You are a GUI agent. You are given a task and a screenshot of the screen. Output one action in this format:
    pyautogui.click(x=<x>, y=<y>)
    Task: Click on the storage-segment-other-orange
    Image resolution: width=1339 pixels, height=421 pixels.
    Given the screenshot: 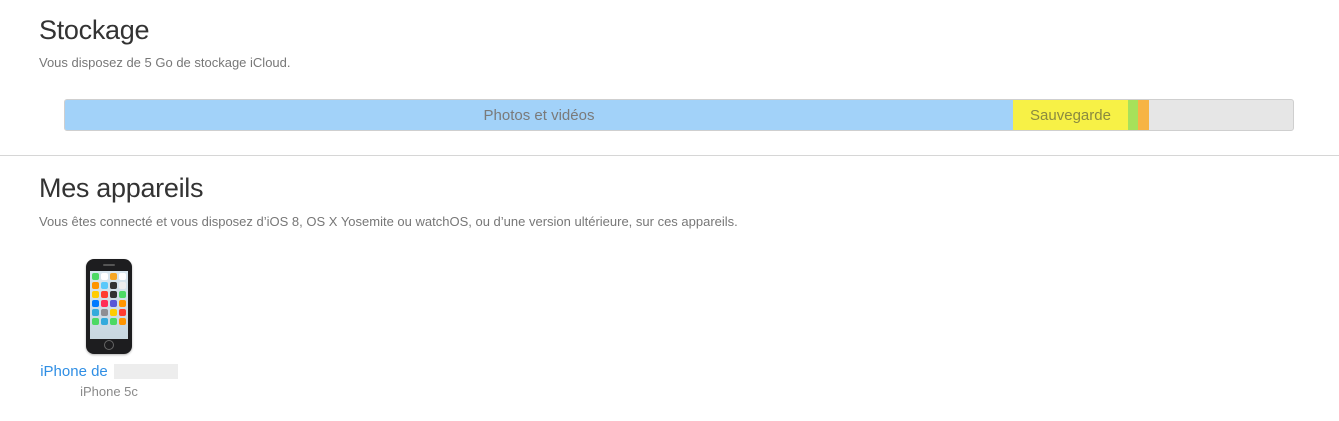 What is the action you would take?
    pyautogui.click(x=1143, y=115)
    